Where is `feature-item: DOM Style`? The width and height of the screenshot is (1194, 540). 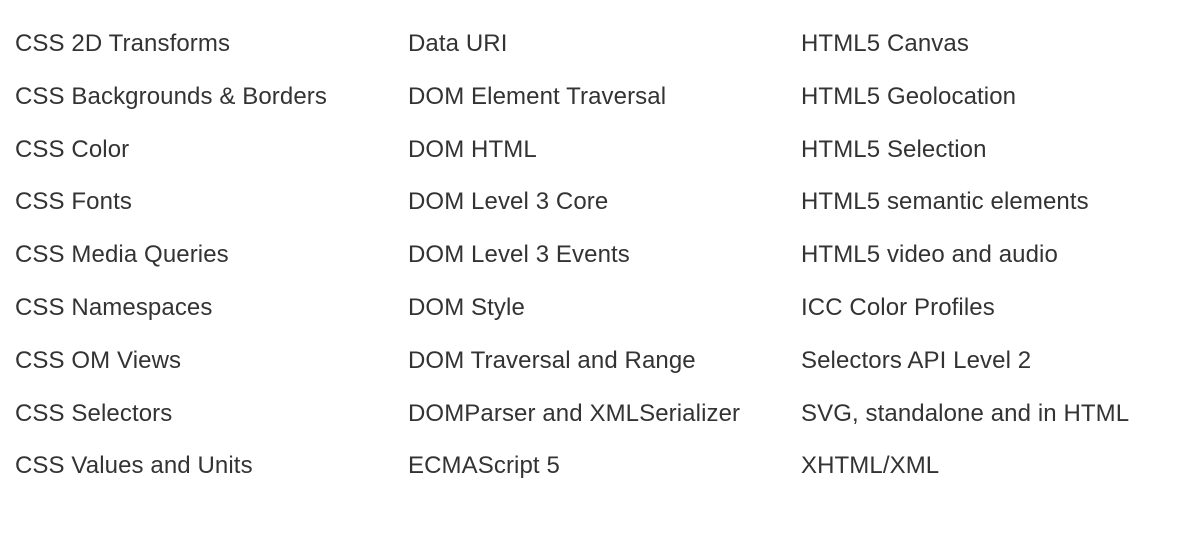 feature-item: DOM Style is located at coordinates (466, 307).